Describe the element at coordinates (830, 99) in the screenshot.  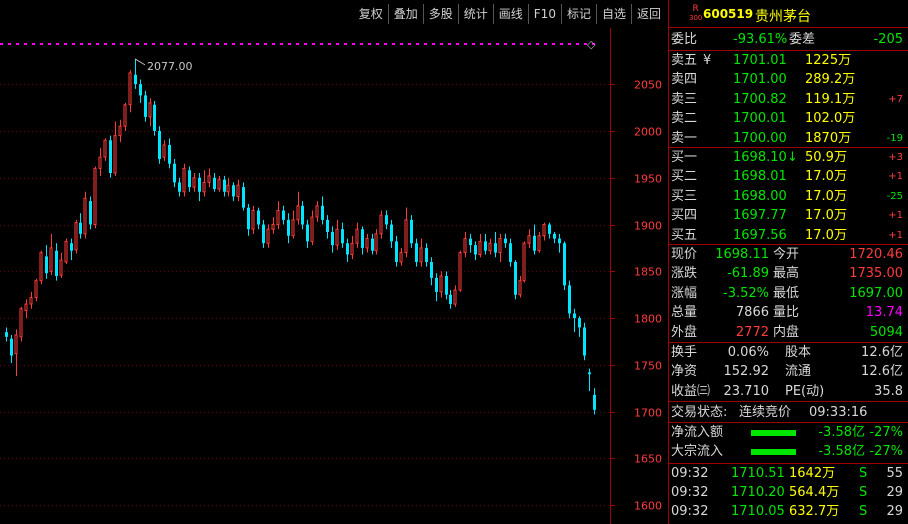
I see `ask-volume: 119.1万` at that location.